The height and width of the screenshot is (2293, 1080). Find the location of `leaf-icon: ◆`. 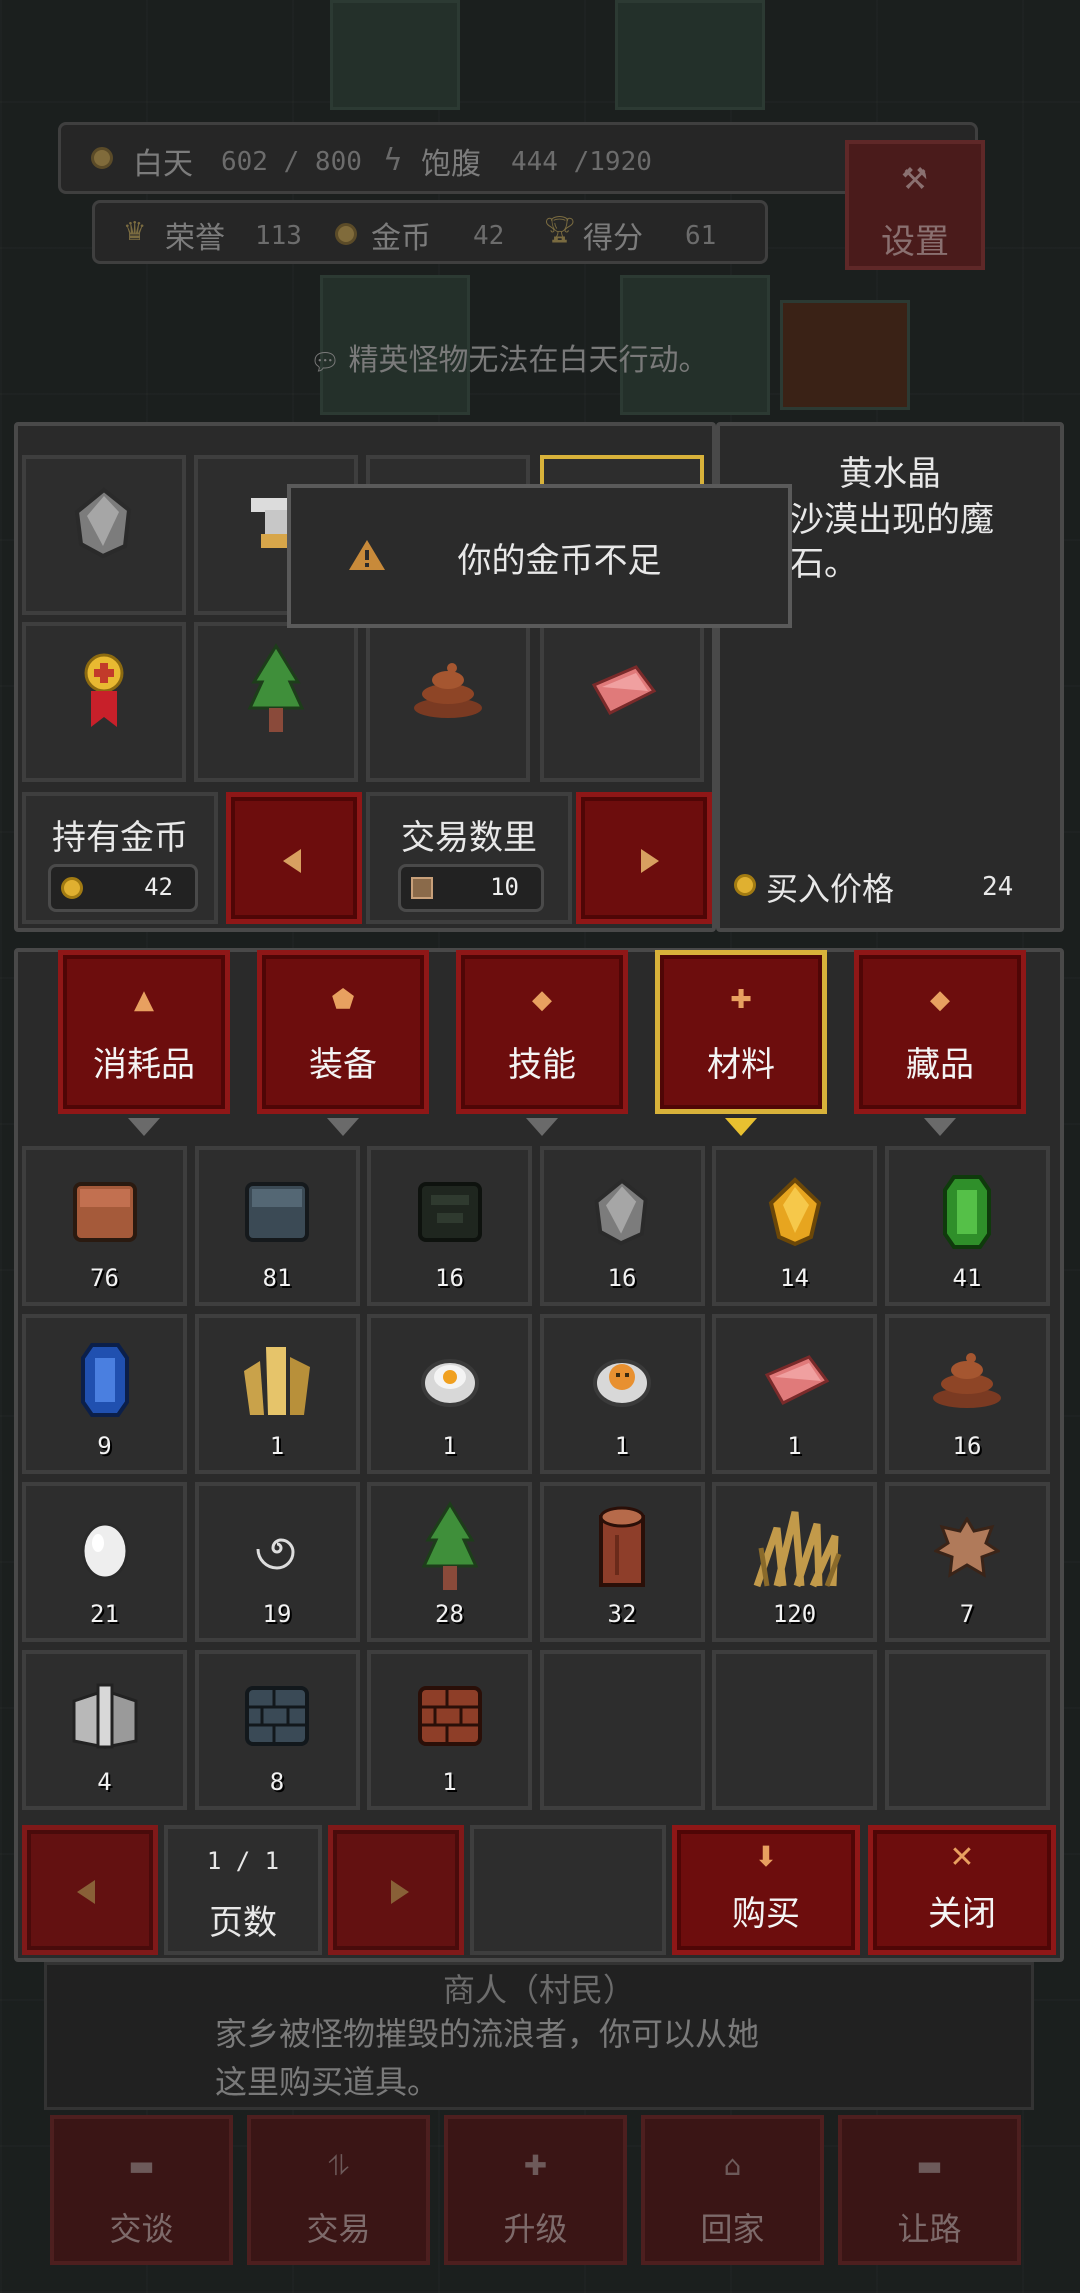

leaf-icon: ◆ is located at coordinates (940, 1000).